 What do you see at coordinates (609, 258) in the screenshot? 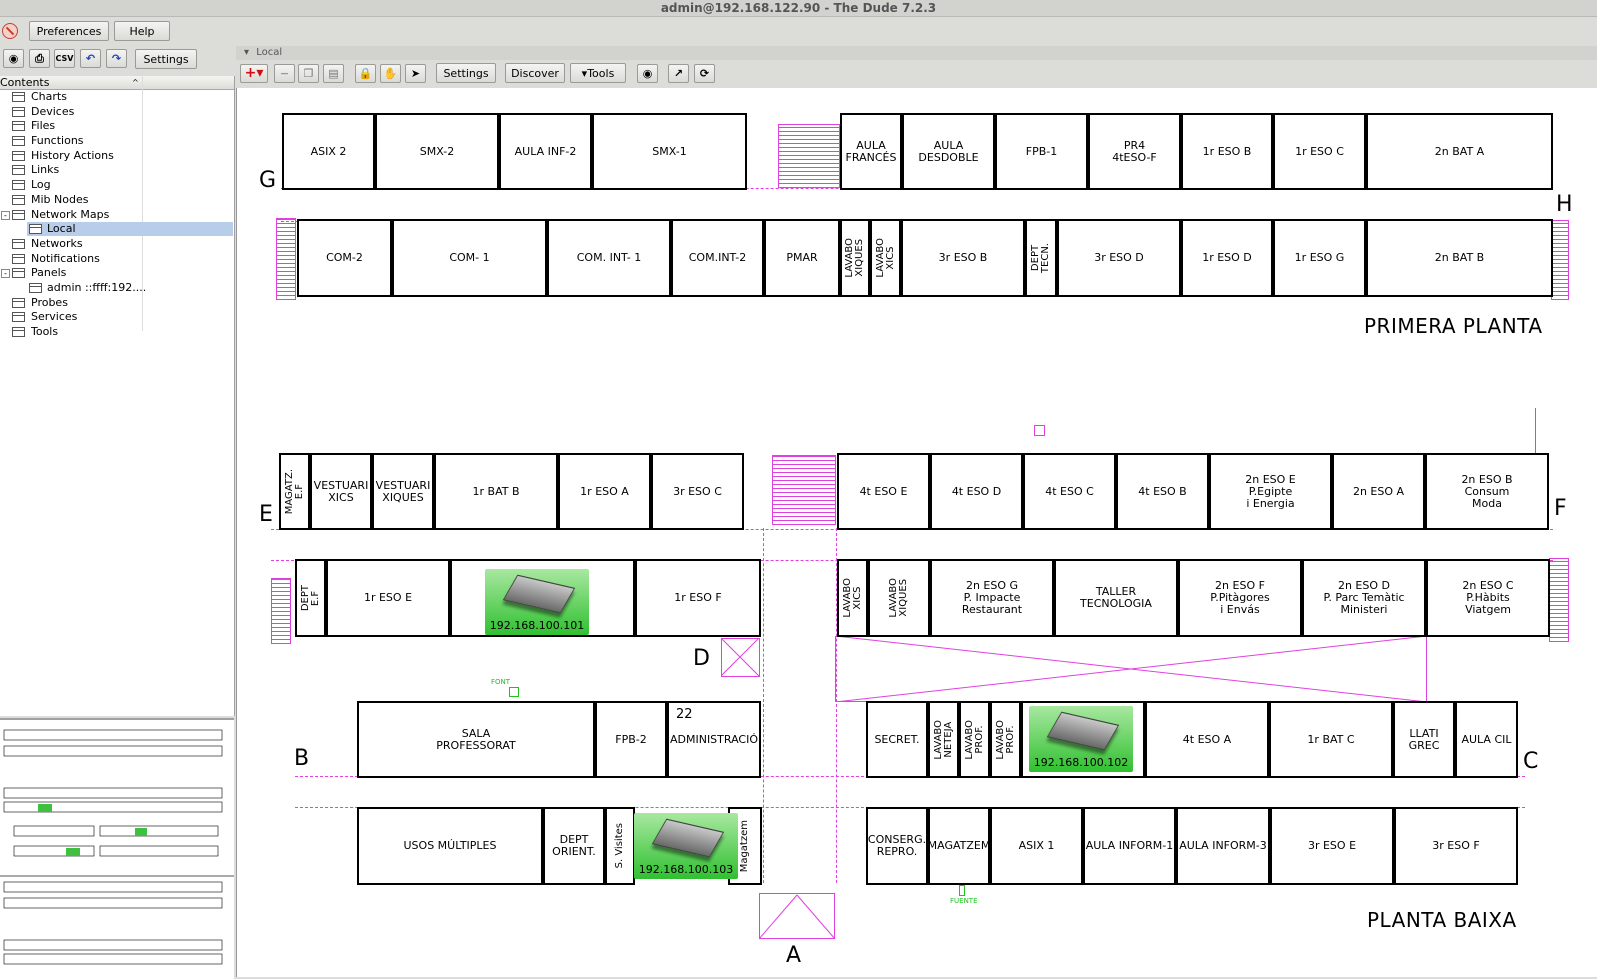
I see `map-room: COM. INT- 1` at bounding box center [609, 258].